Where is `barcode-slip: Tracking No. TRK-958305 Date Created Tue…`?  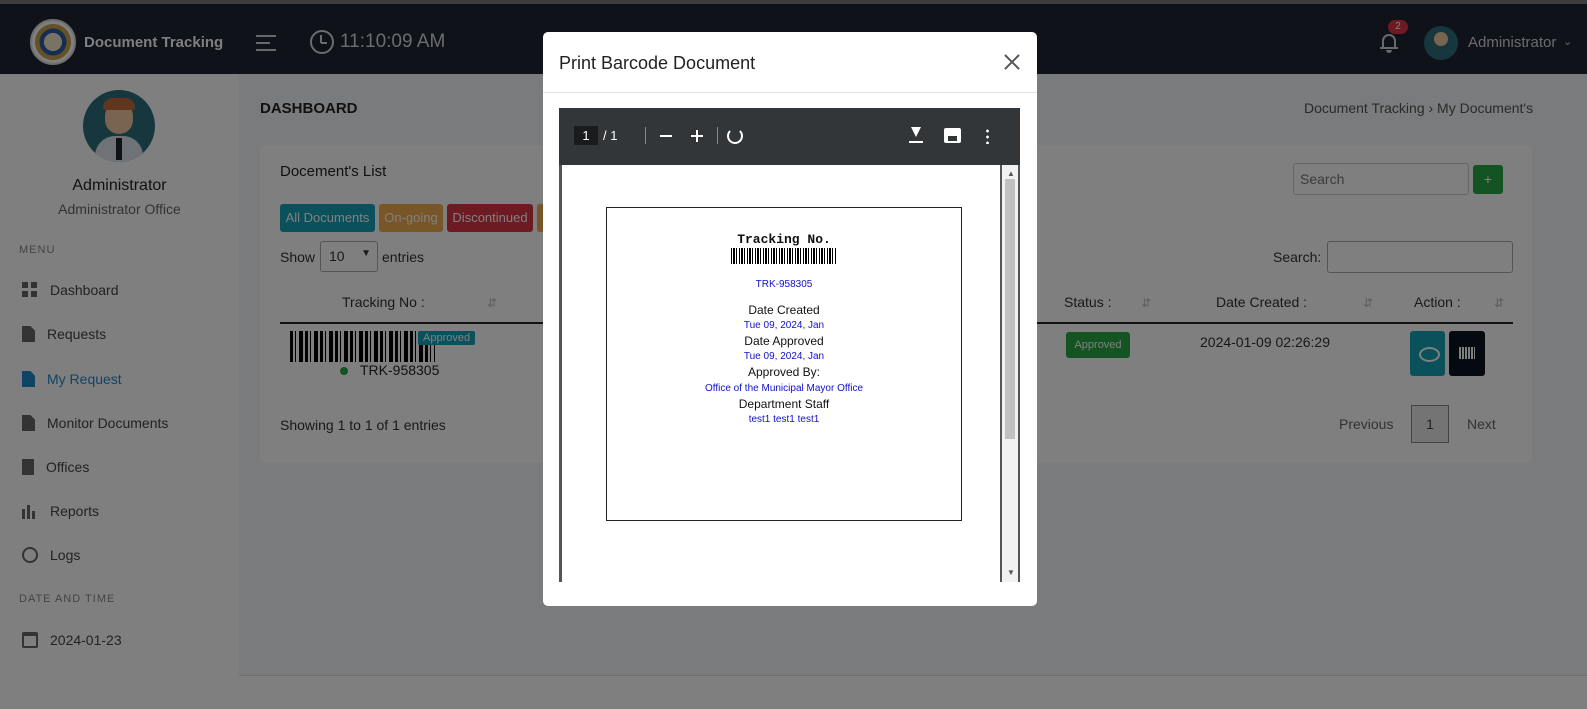
barcode-slip: Tracking No. TRK-958305 Date Created Tue… is located at coordinates (784, 364).